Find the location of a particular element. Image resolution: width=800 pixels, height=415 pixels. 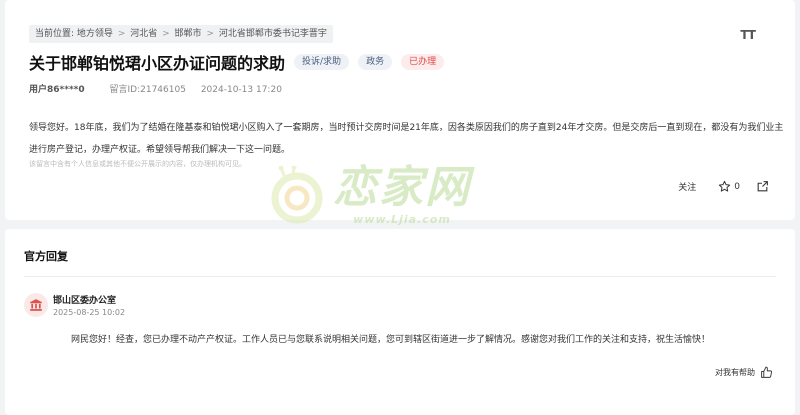

org-name: 邯山区委办公室 is located at coordinates (85, 301).